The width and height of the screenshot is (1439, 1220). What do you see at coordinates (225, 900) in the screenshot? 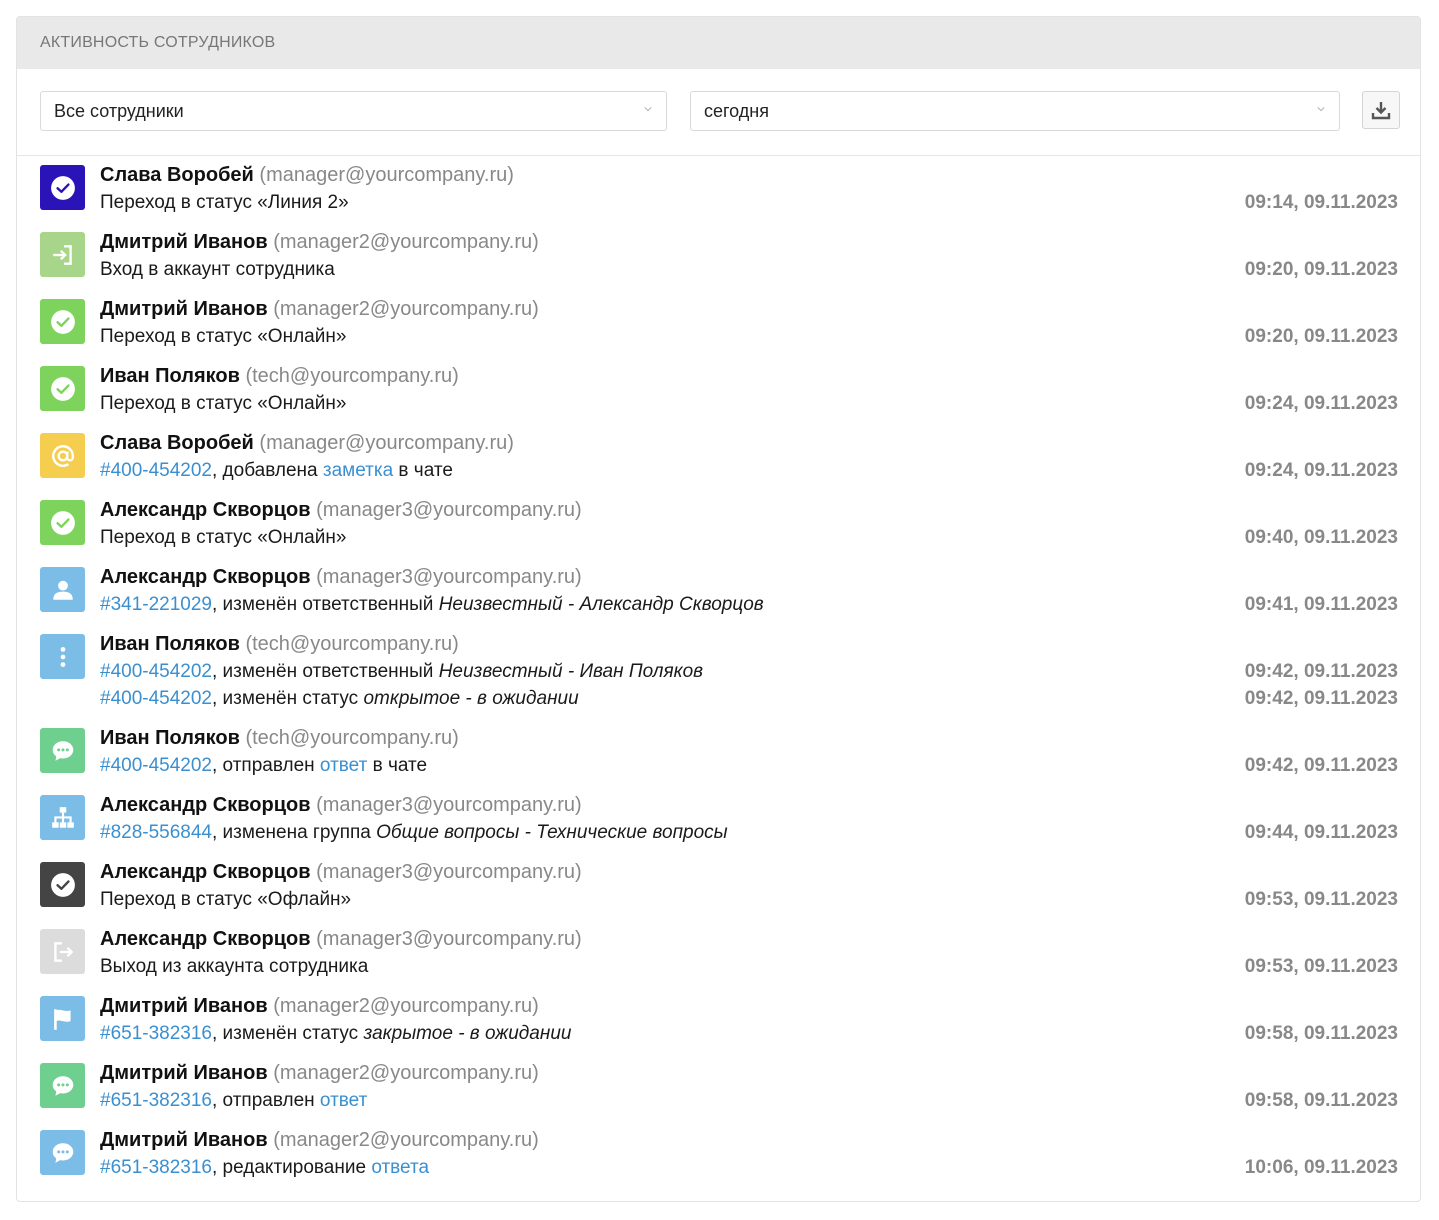
I see `action-text: Переход в статус «Офлайн»` at bounding box center [225, 900].